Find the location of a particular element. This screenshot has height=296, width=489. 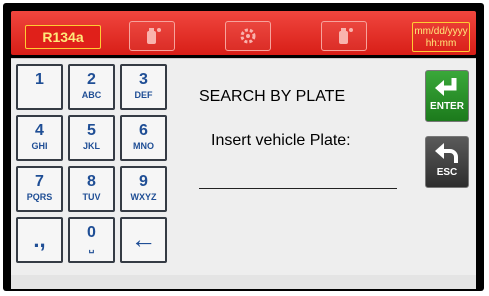

key-7: 7 PQRS is located at coordinates (39, 189).